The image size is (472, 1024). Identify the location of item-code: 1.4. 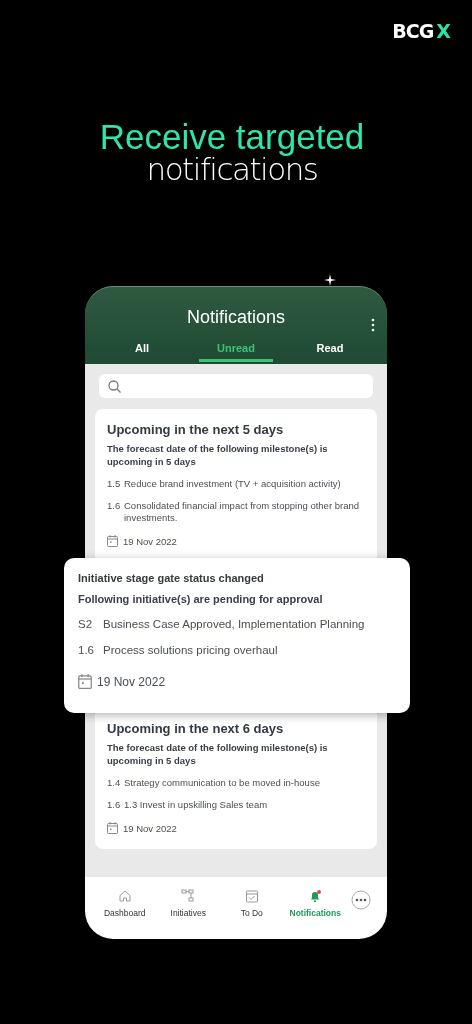
(114, 783).